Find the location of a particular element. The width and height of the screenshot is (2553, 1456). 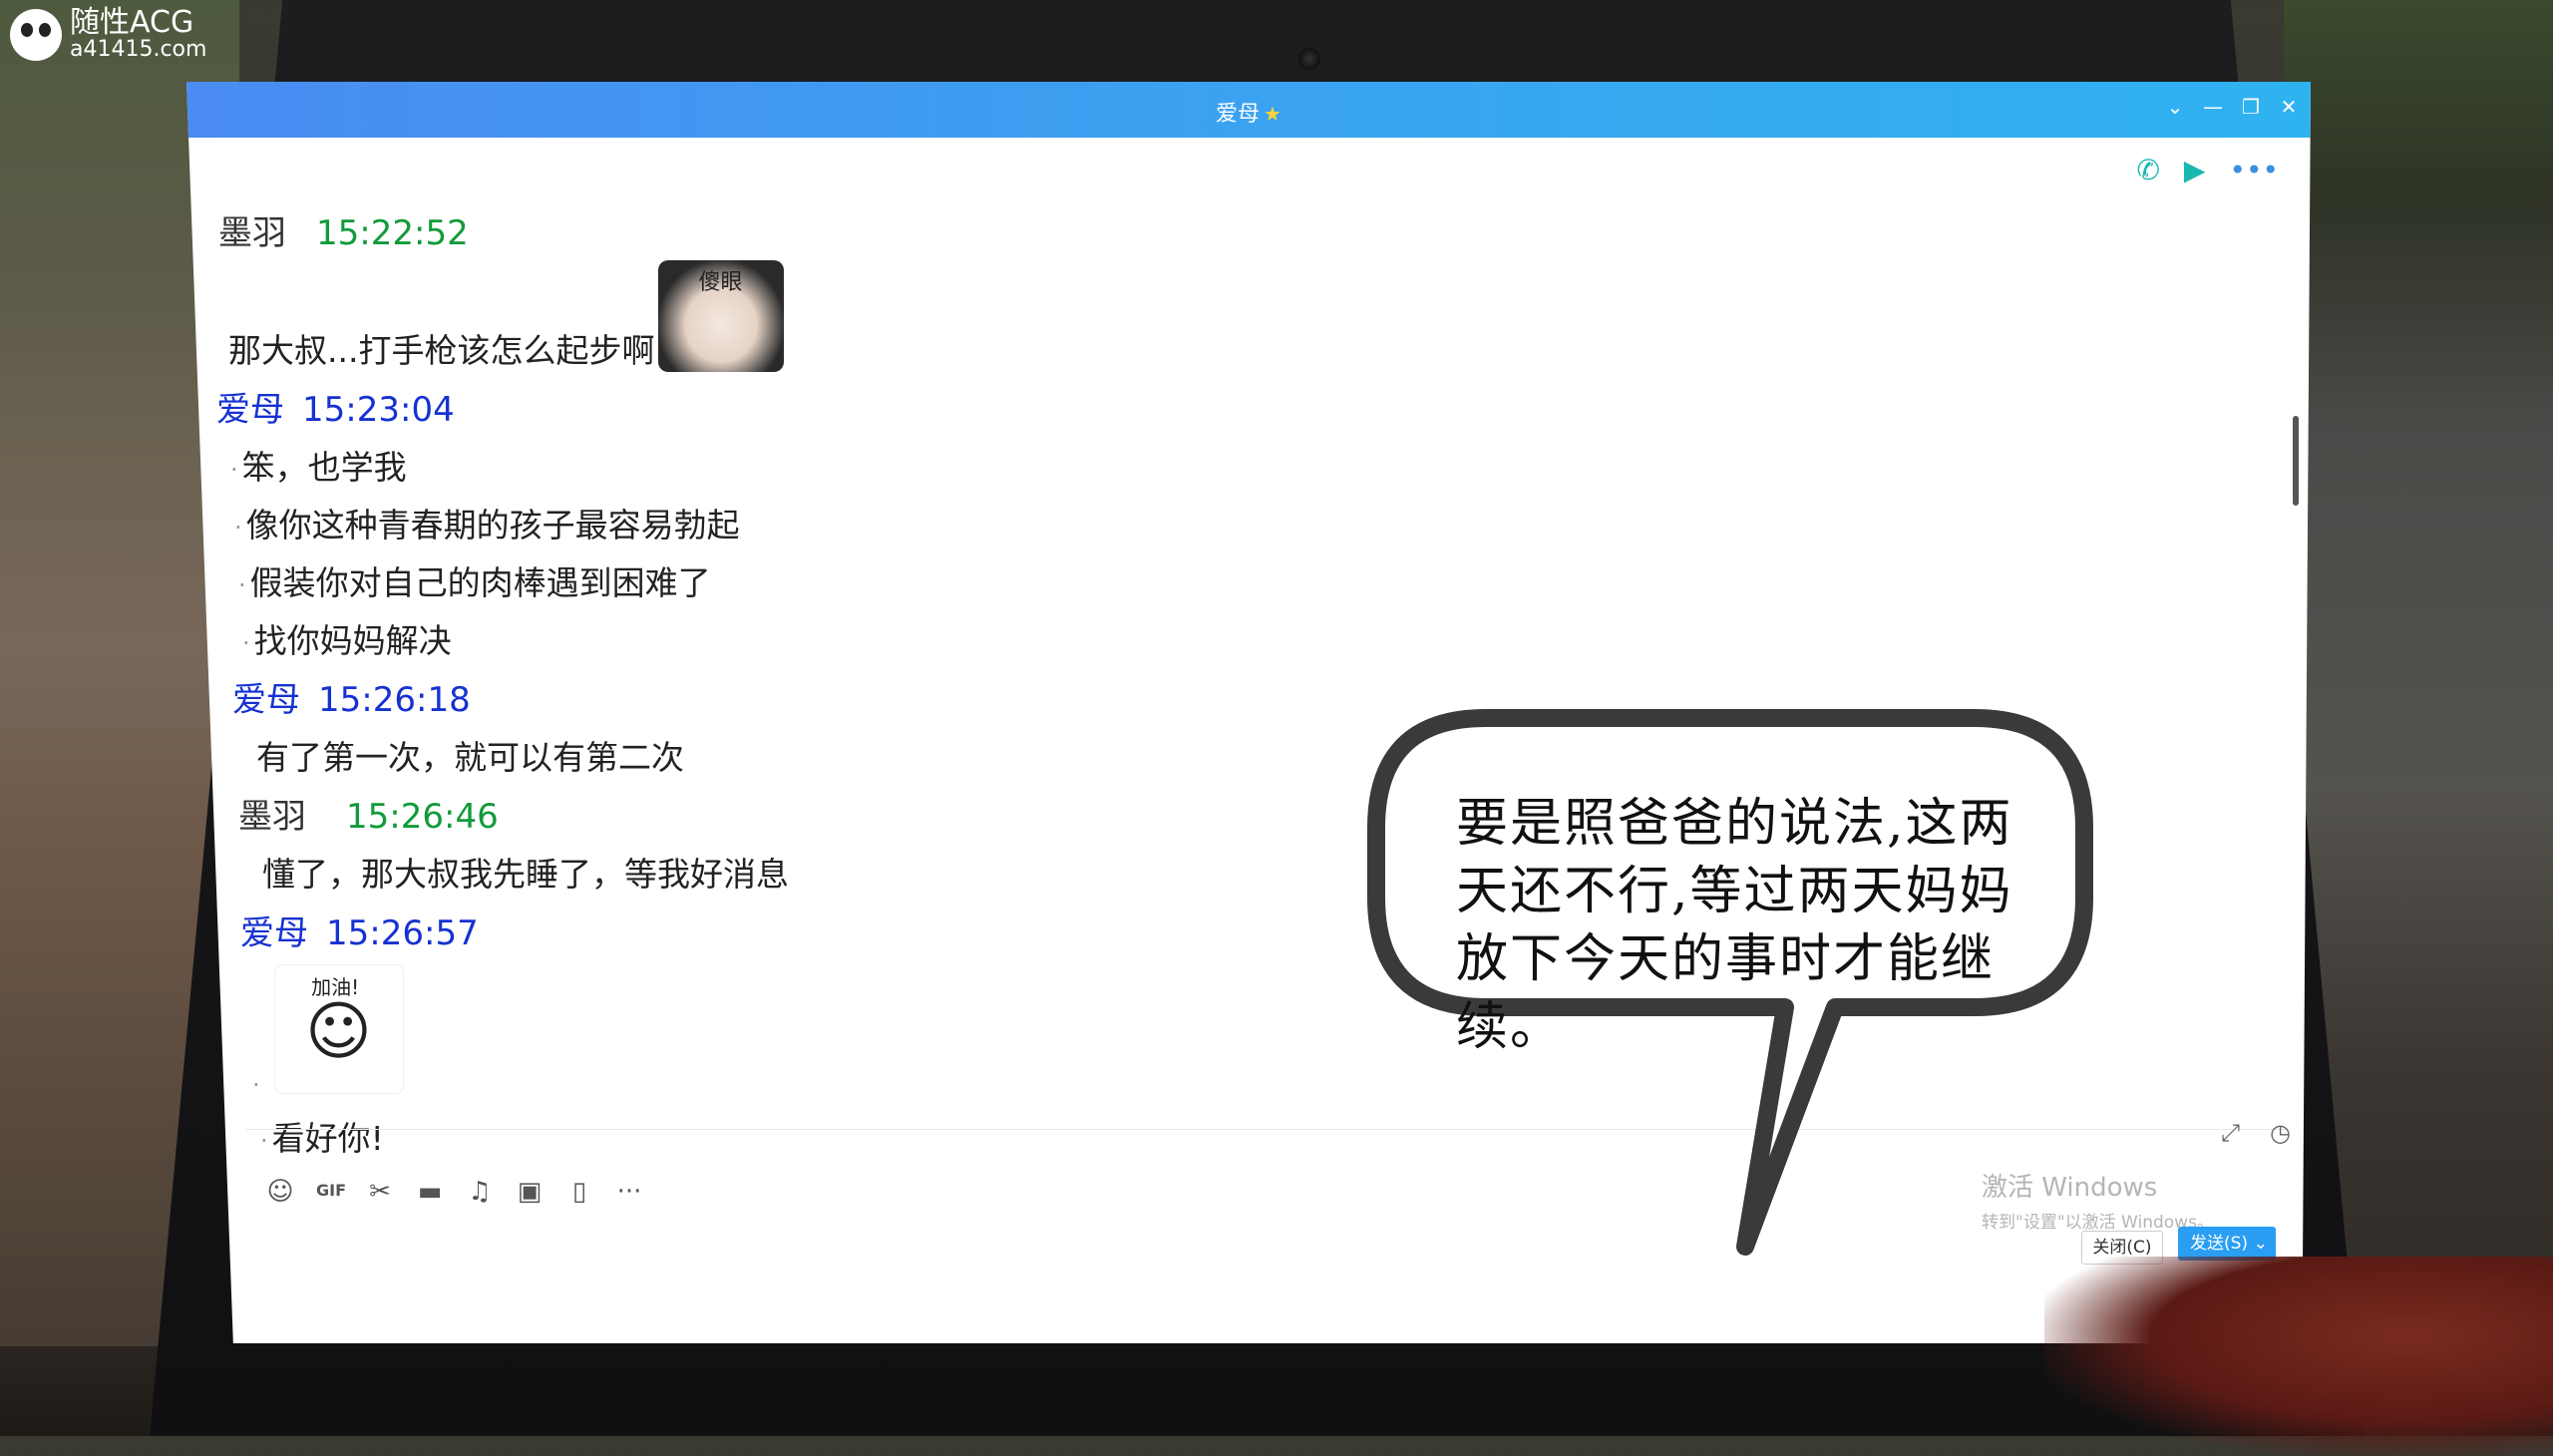

video-icon: ▶ is located at coordinates (2195, 170).